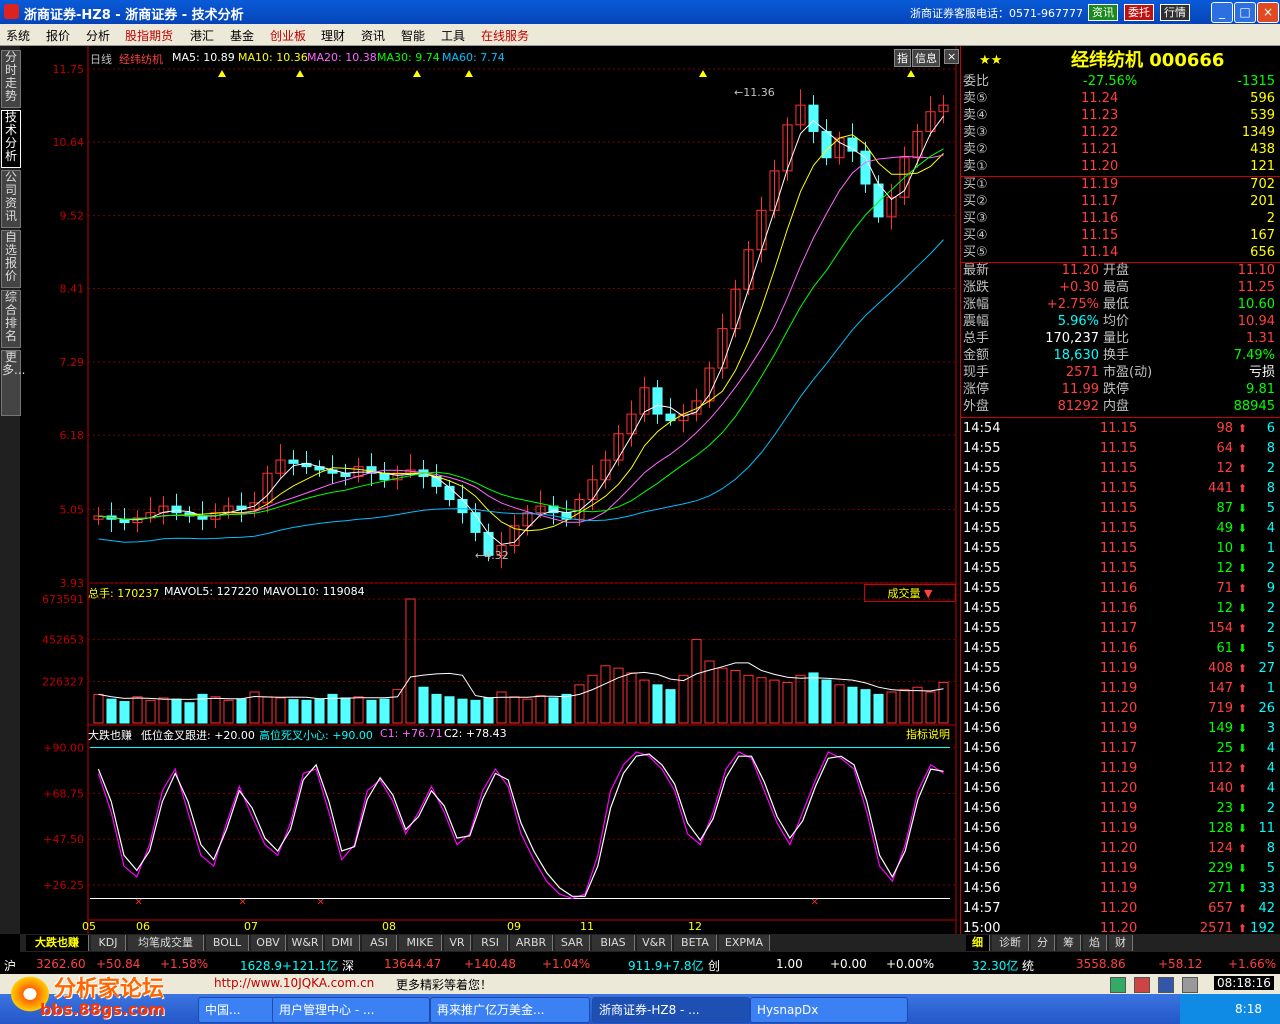 The height and width of the screenshot is (1024, 1280). Describe the element at coordinates (1121, 749) in the screenshot. I see `tick-row: 14:56 11.17 25 ⬇ 4` at that location.